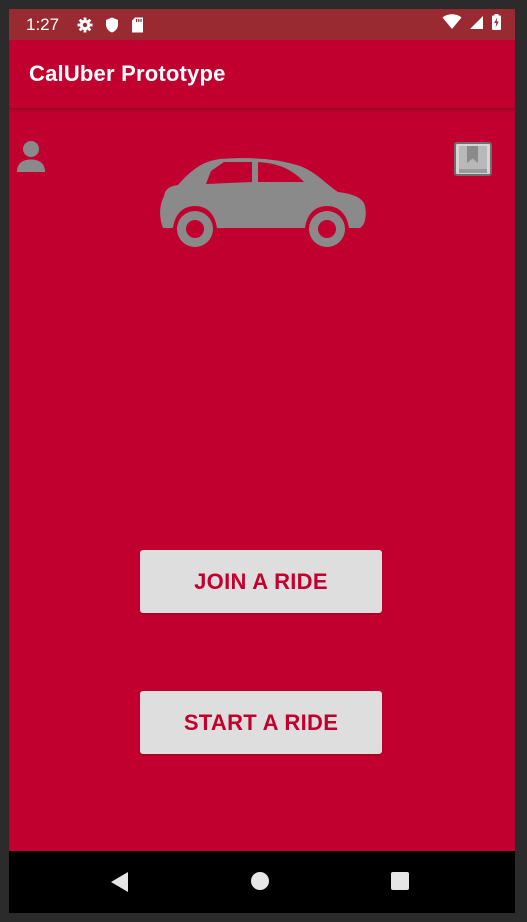 The image size is (527, 922). What do you see at coordinates (127, 73) in the screenshot?
I see `app-title: CalUber Prototype` at bounding box center [127, 73].